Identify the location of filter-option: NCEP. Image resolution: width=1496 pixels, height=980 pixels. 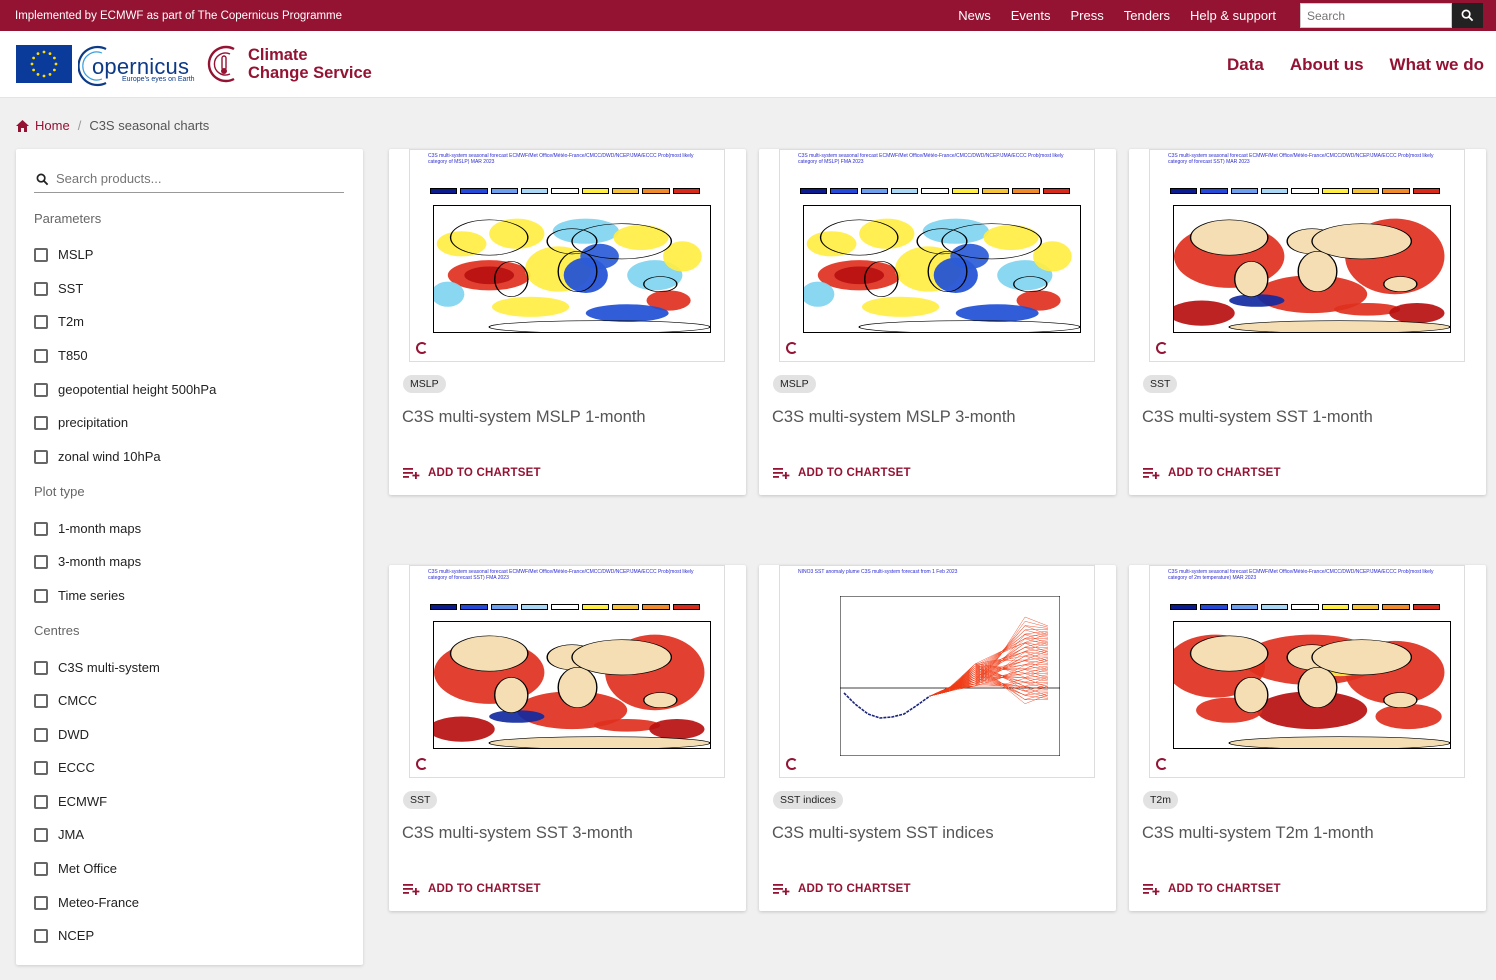
(64, 935).